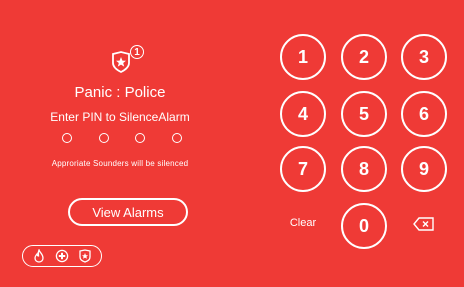 This screenshot has height=287, width=464. I want to click on alarm-count-badge: 1, so click(137, 52).